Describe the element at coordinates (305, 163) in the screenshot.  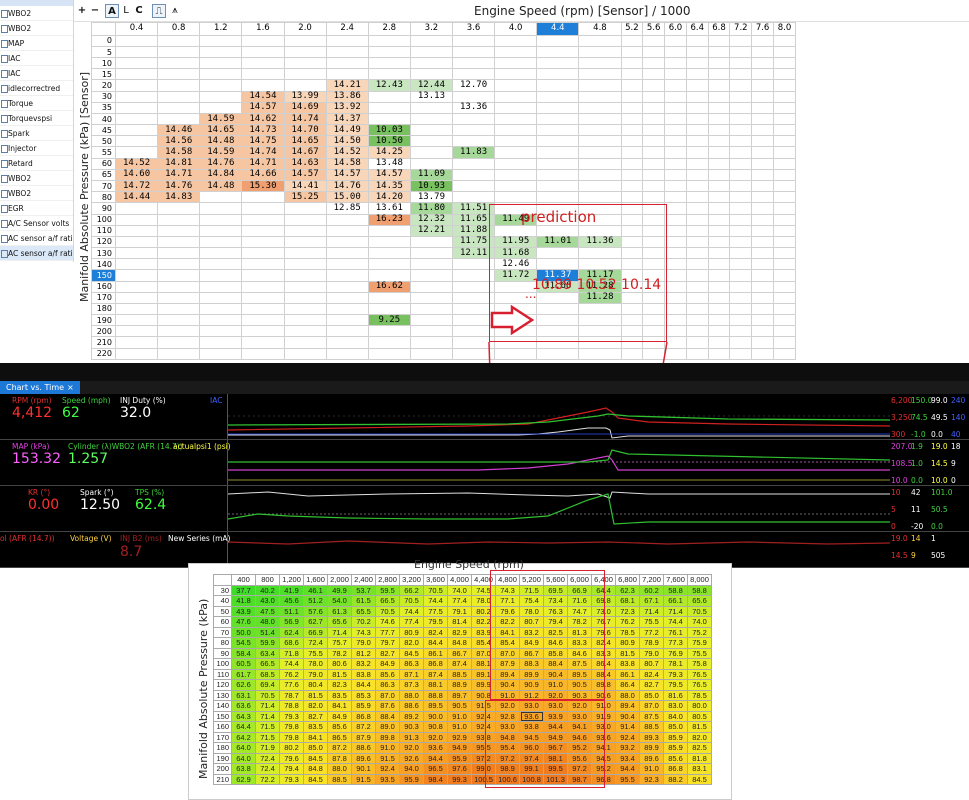
I see `grid-cell: 14.63` at that location.